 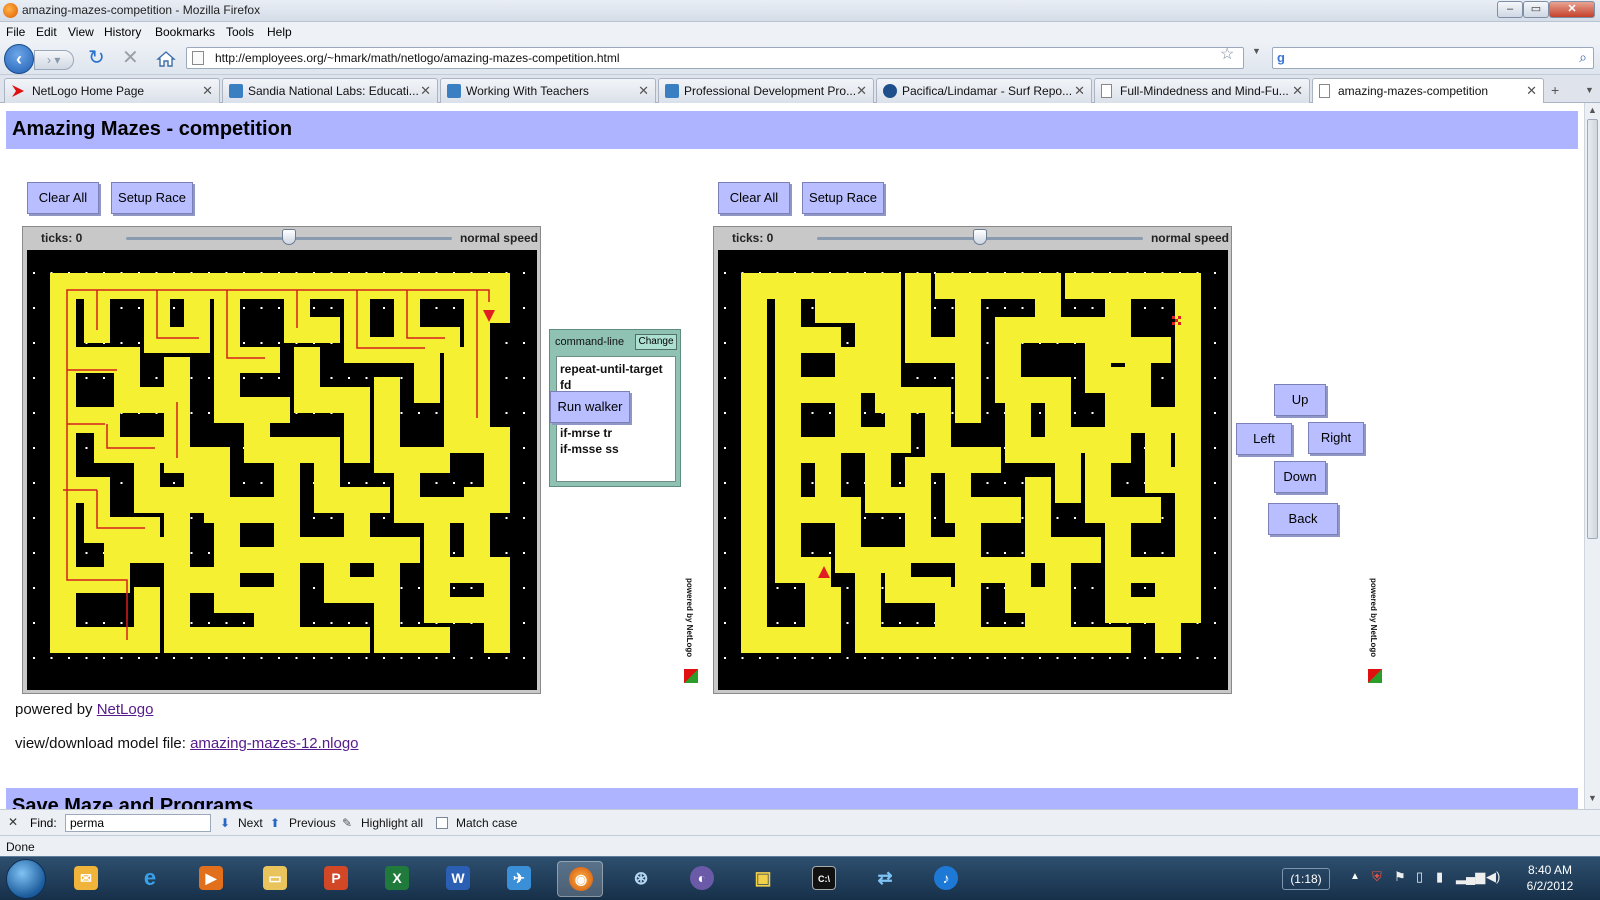 I want to click on back-button-maze: Back, so click(x=1303, y=519).